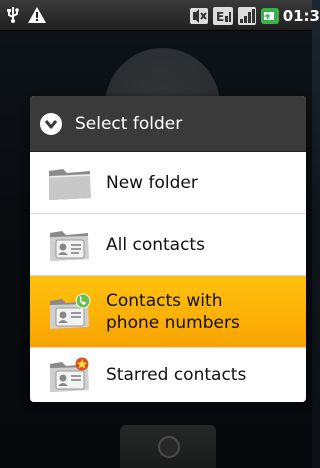  Describe the element at coordinates (129, 123) in the screenshot. I see `dialog-title: Select folder` at that location.